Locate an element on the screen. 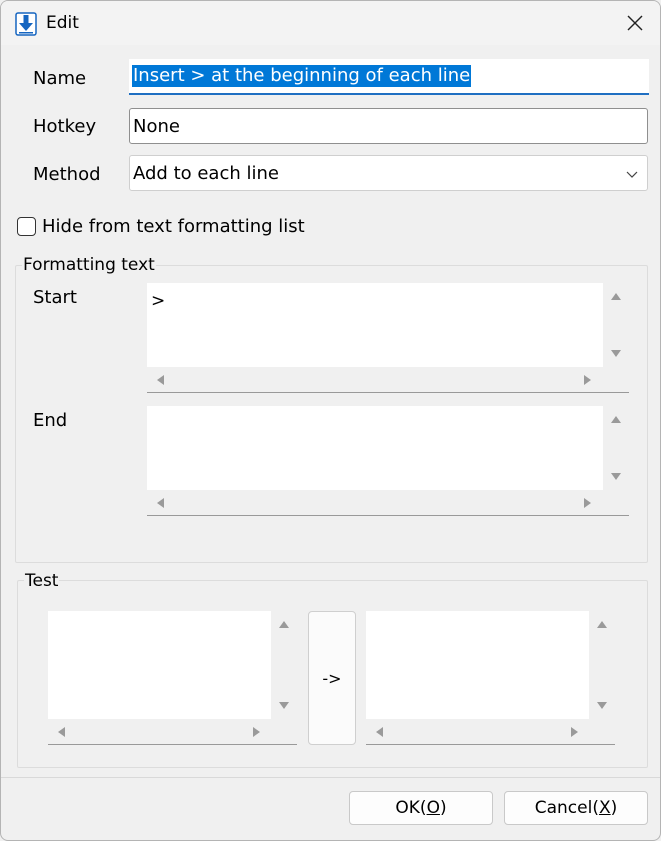 The width and height of the screenshot is (661, 841). name-input: Insert > at the beginning of each line is located at coordinates (389, 77).